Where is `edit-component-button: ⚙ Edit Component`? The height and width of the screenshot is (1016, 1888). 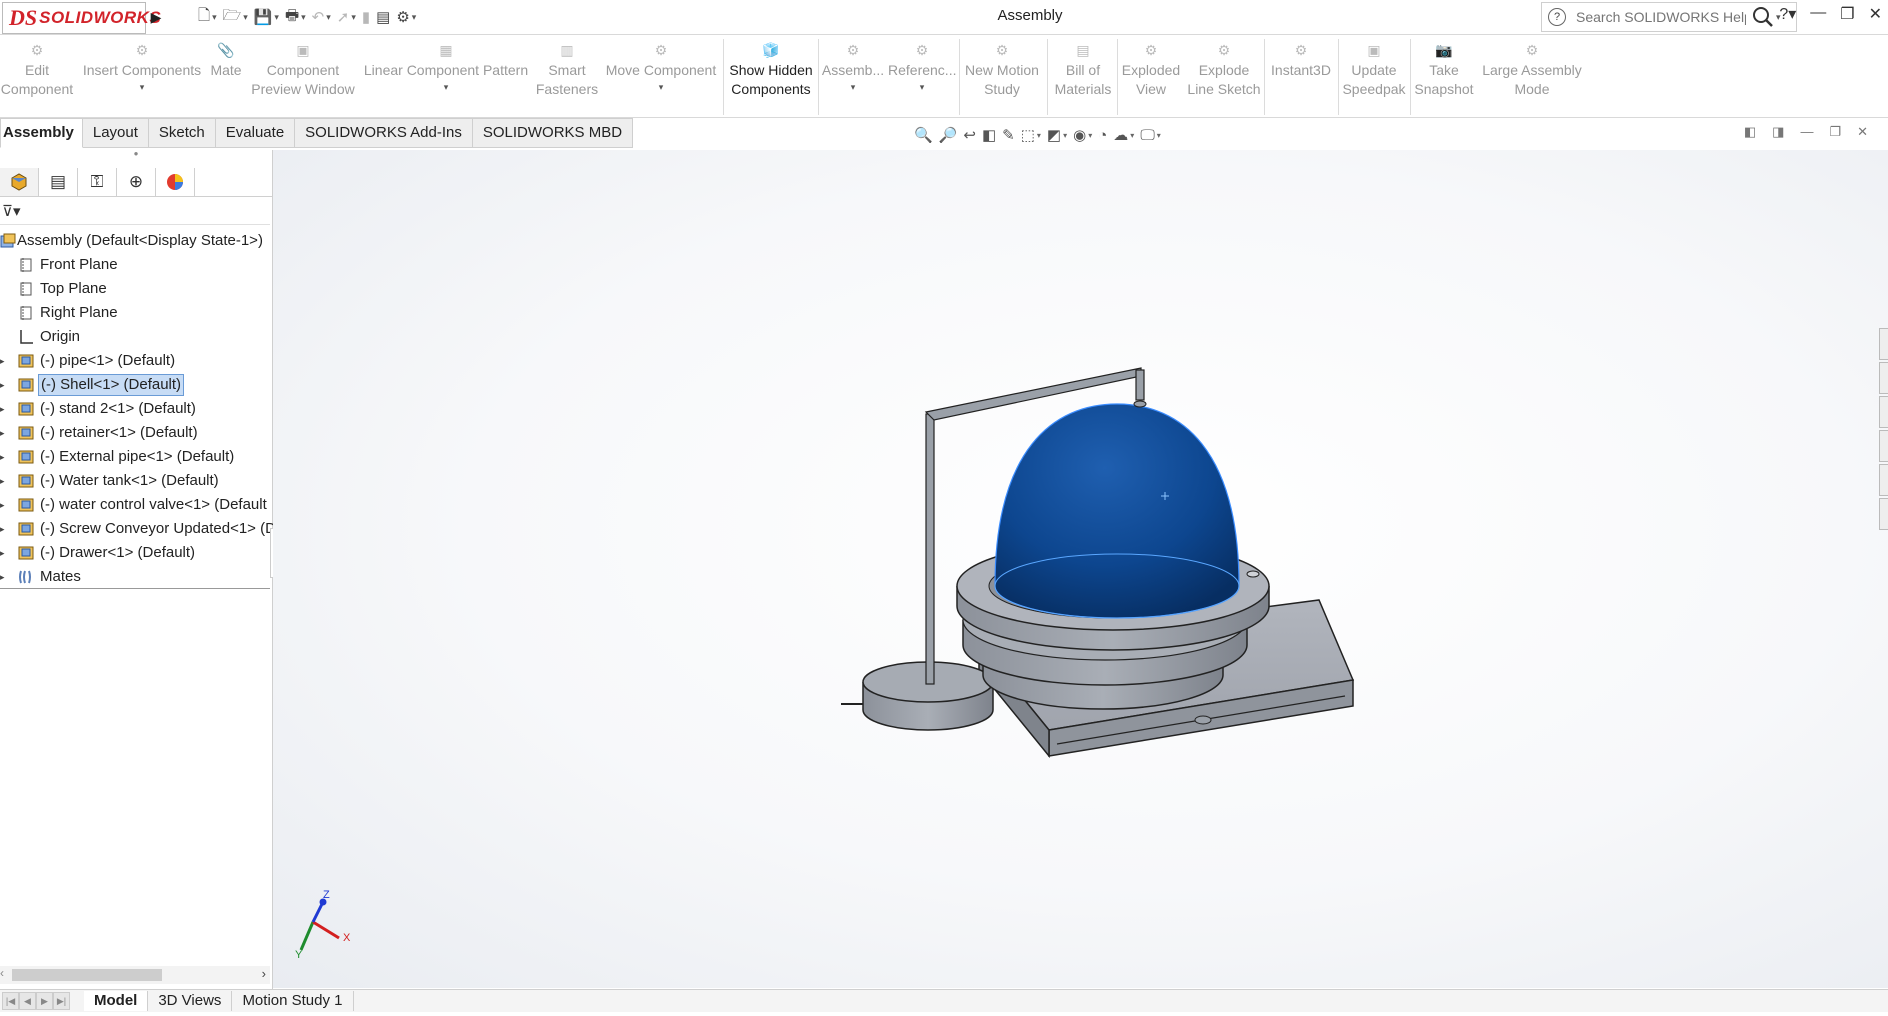 edit-component-button: ⚙ Edit Component is located at coordinates (37, 70).